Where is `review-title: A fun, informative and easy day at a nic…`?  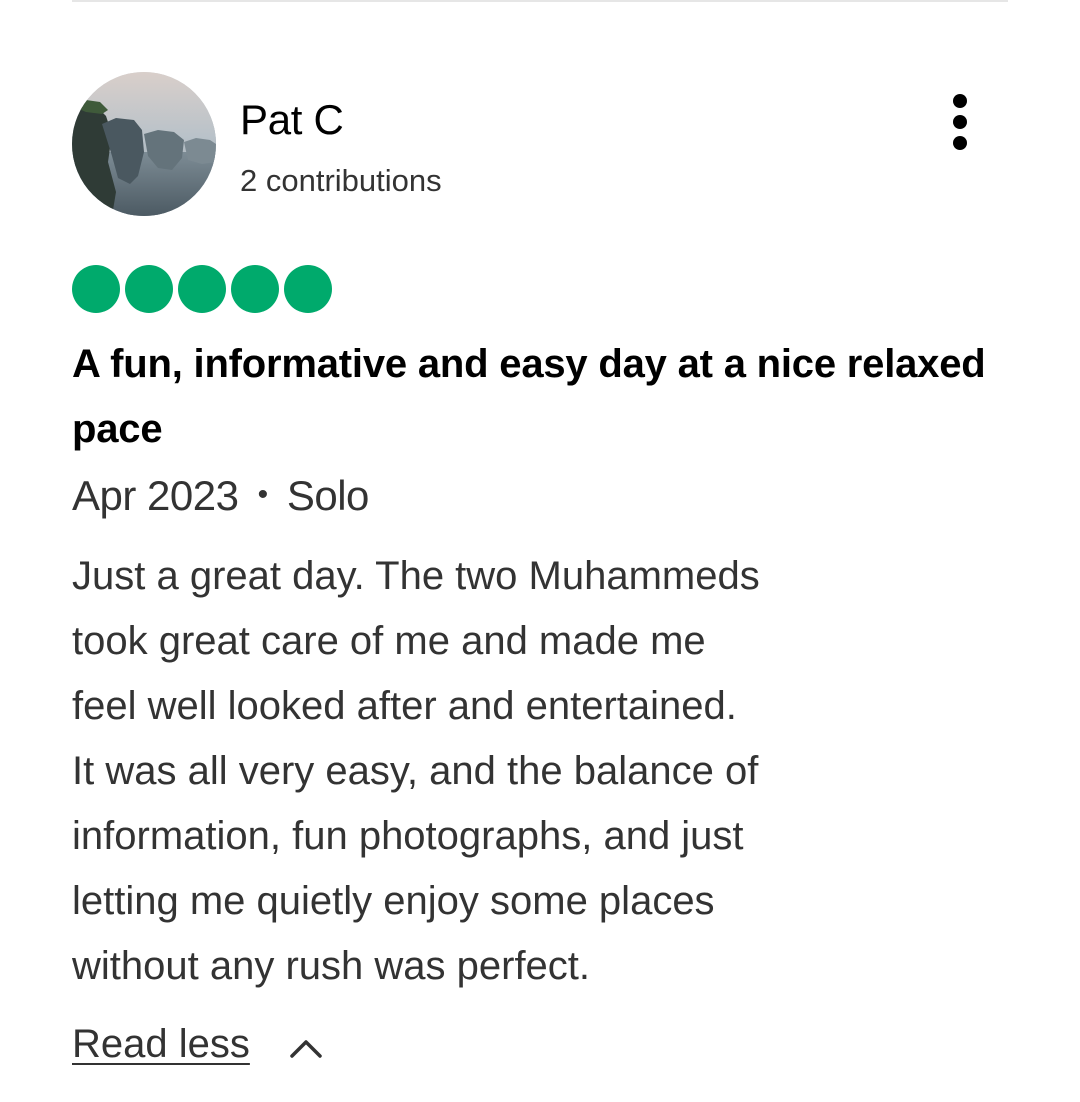 review-title: A fun, informative and easy day at a nic… is located at coordinates (529, 396).